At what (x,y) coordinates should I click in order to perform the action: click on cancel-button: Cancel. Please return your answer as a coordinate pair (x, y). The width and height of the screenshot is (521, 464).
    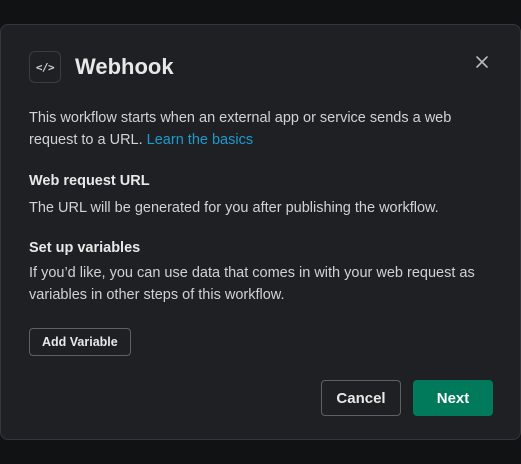
    Looking at the image, I should click on (361, 398).